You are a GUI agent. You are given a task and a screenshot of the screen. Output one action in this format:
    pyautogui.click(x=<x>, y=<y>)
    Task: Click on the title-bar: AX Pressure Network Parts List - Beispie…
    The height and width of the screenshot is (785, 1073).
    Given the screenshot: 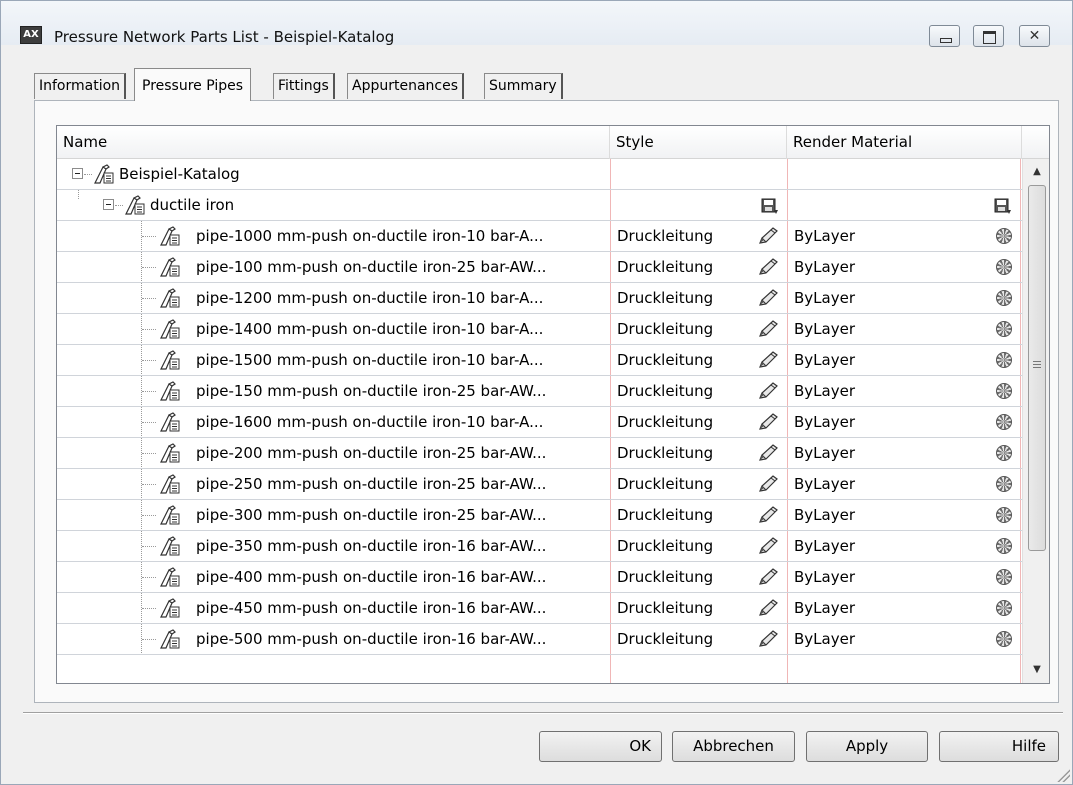 What is the action you would take?
    pyautogui.click(x=536, y=24)
    